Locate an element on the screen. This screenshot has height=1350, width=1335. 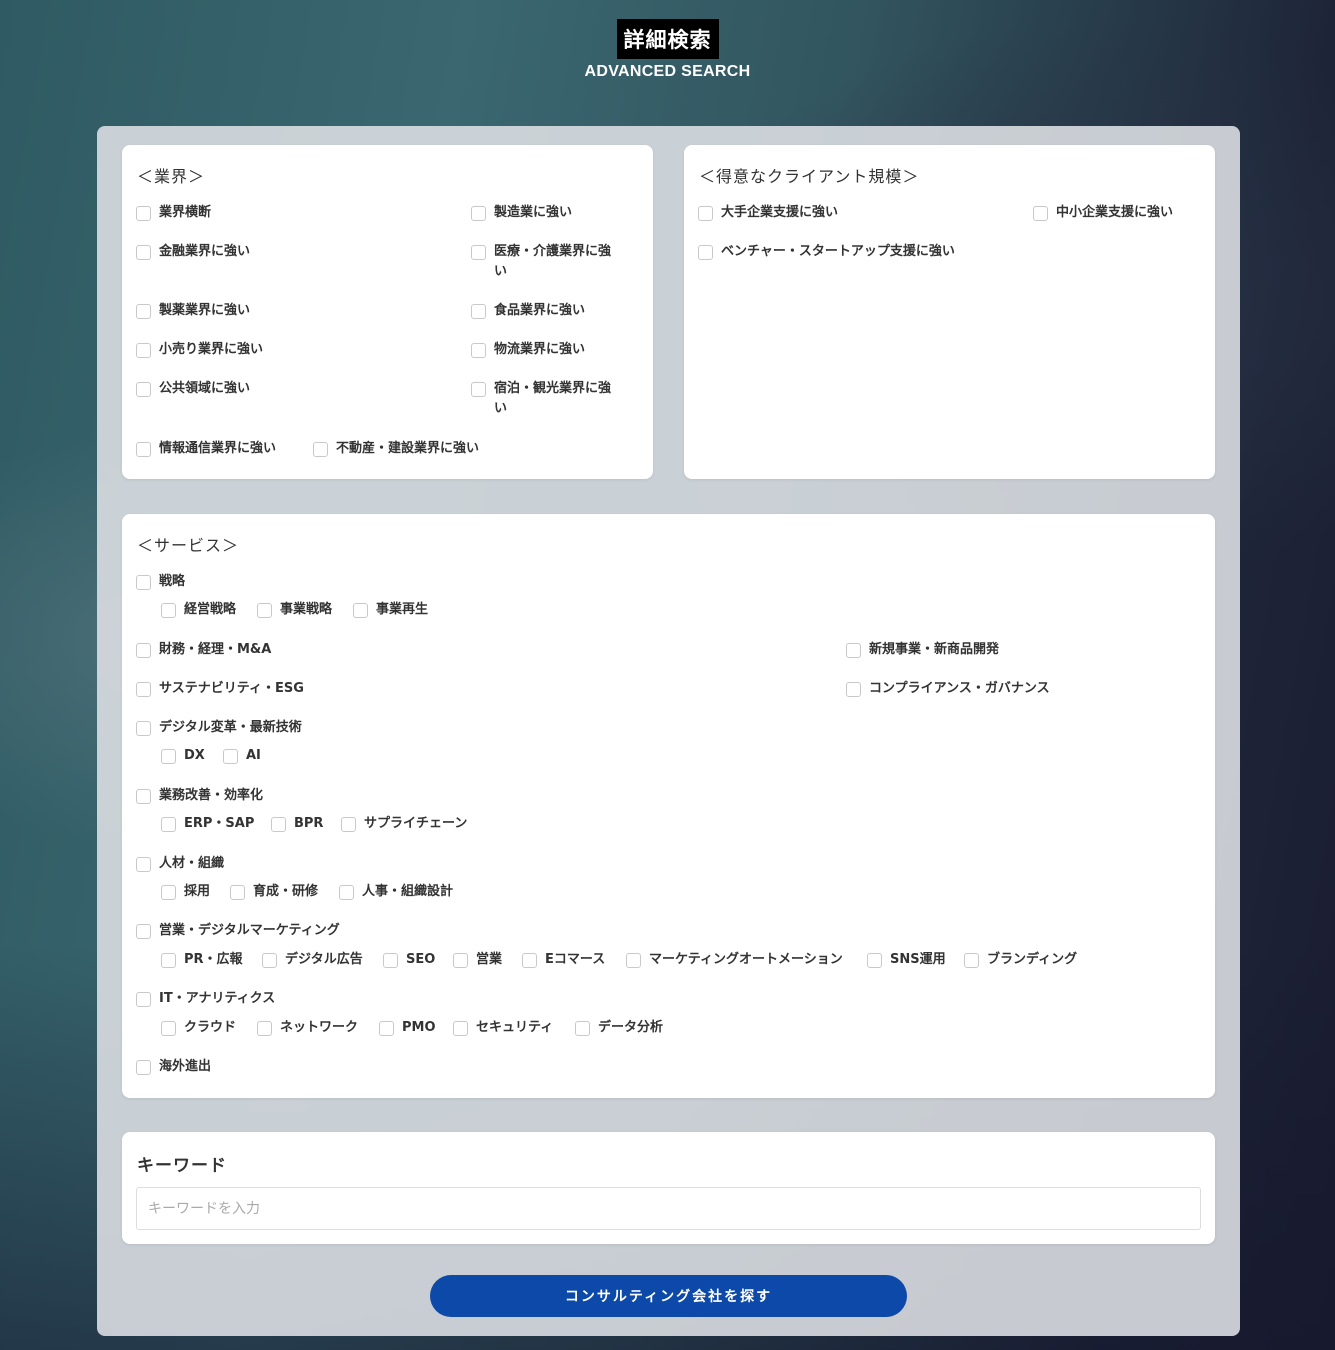
checkbox-service-strategy: 戦略 is located at coordinates (160, 582).